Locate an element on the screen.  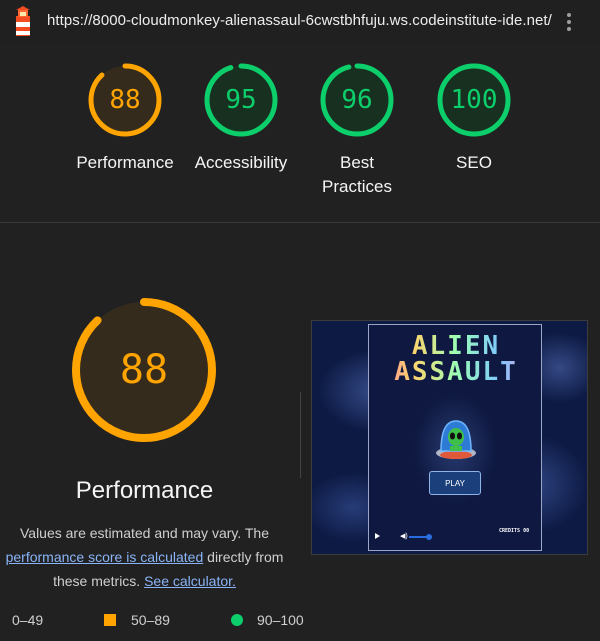
legend-average-range: 50–89 is located at coordinates (150, 620).